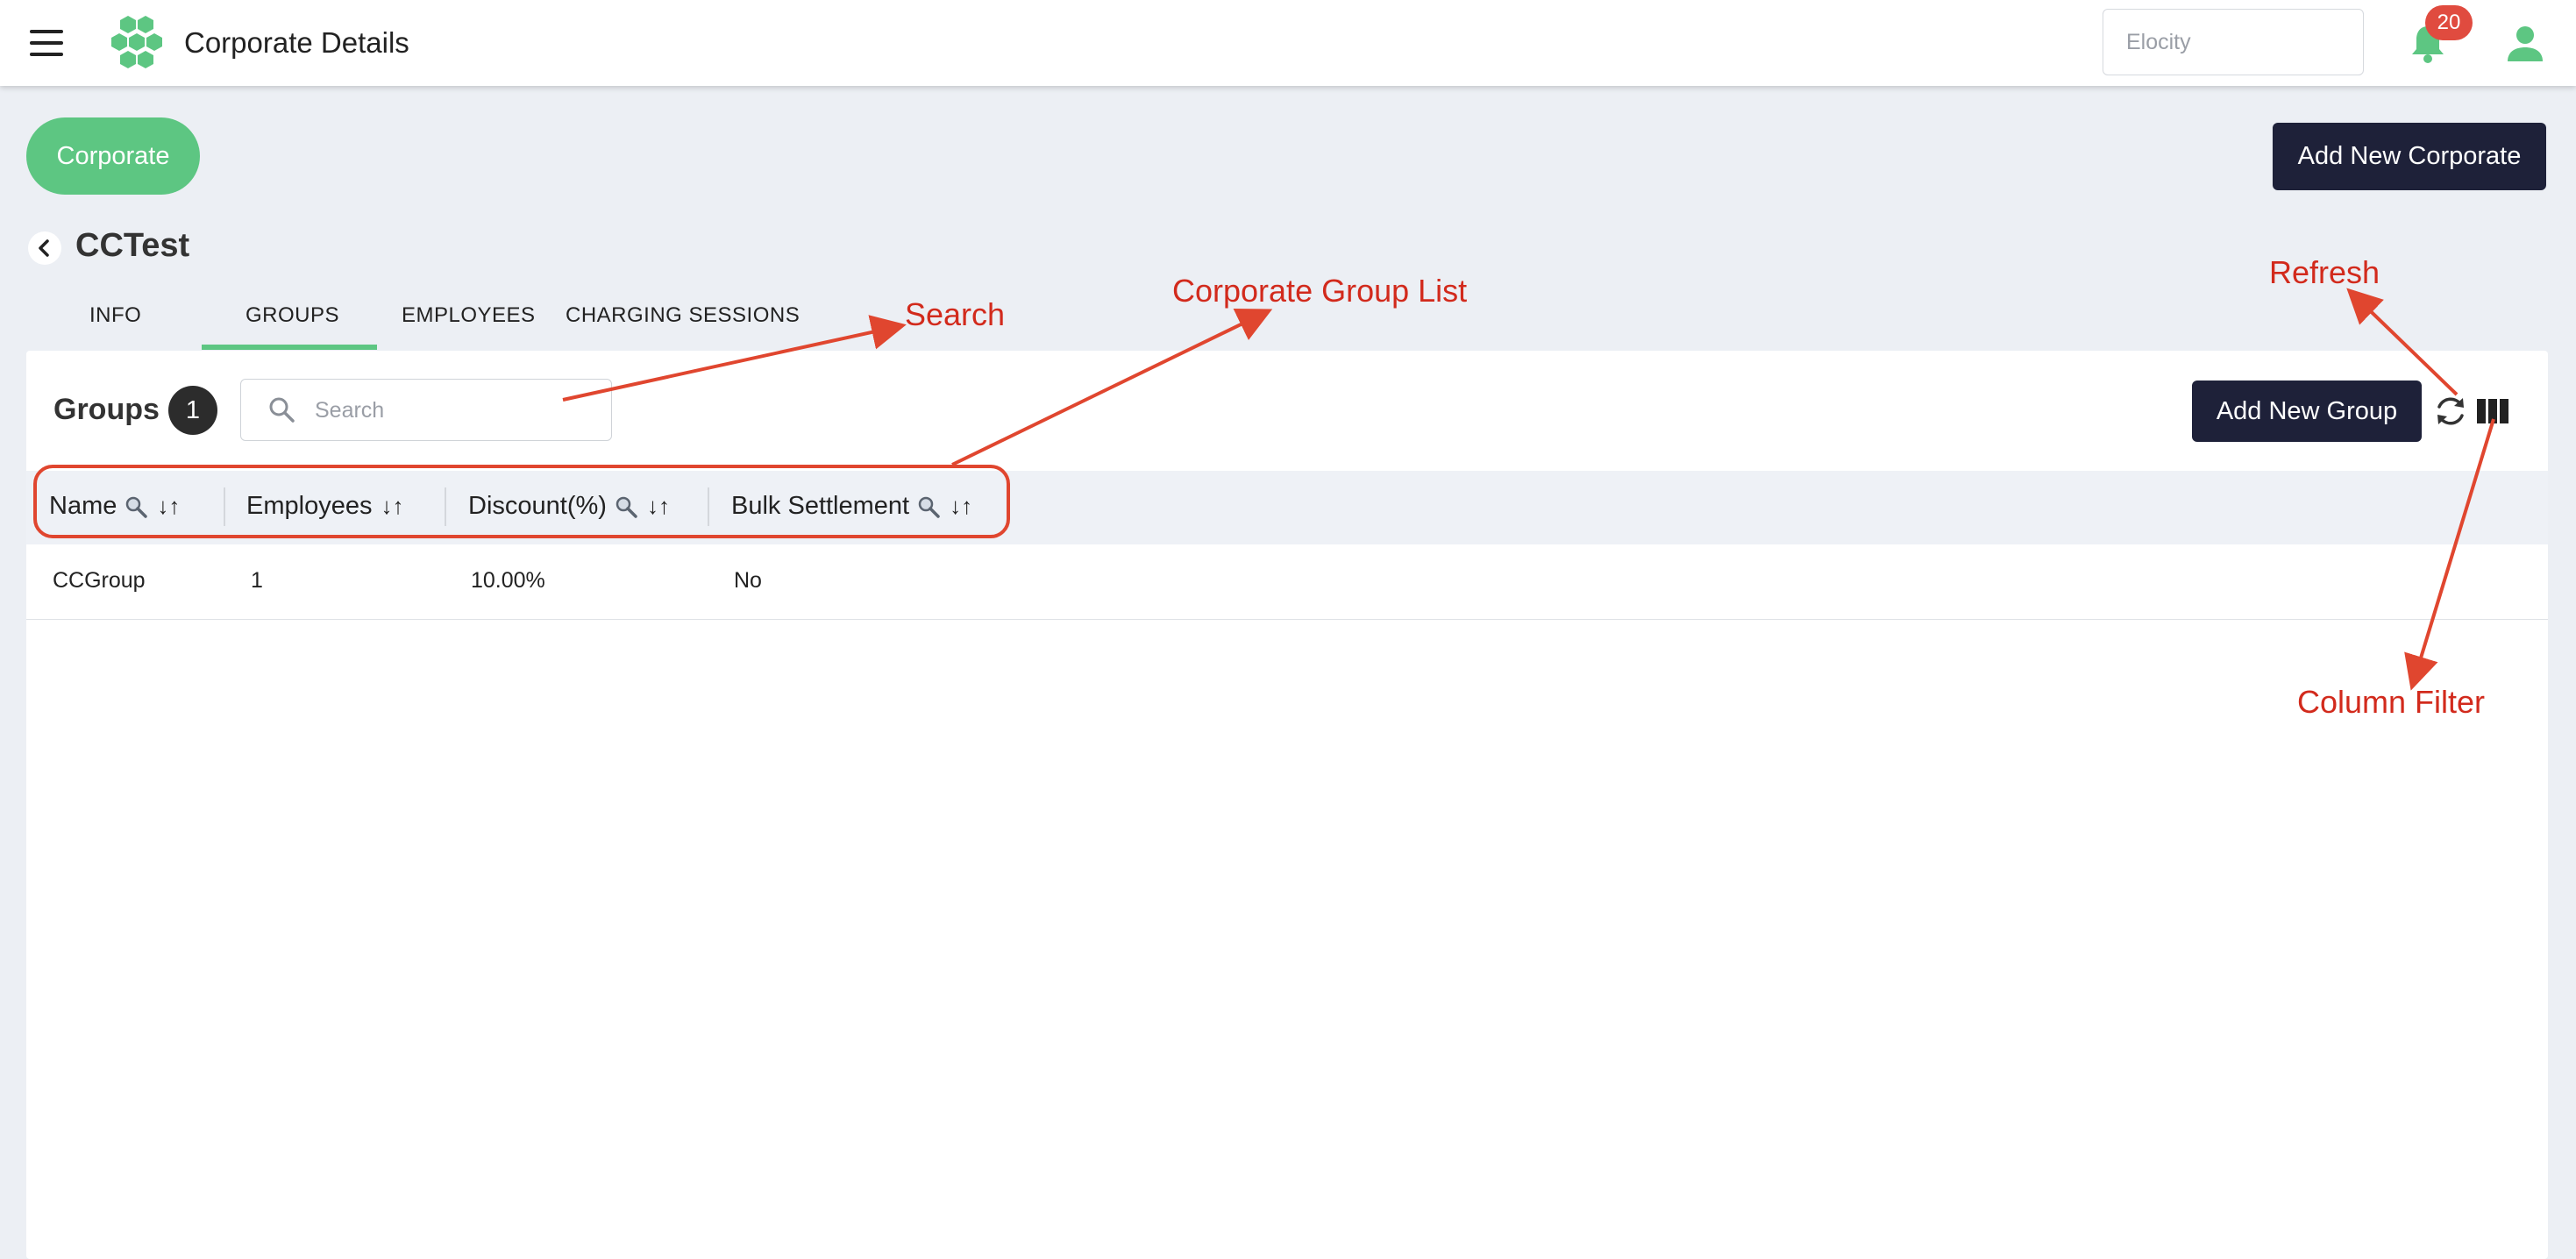 Image resolution: width=2576 pixels, height=1259 pixels. I want to click on search-input, so click(455, 411).